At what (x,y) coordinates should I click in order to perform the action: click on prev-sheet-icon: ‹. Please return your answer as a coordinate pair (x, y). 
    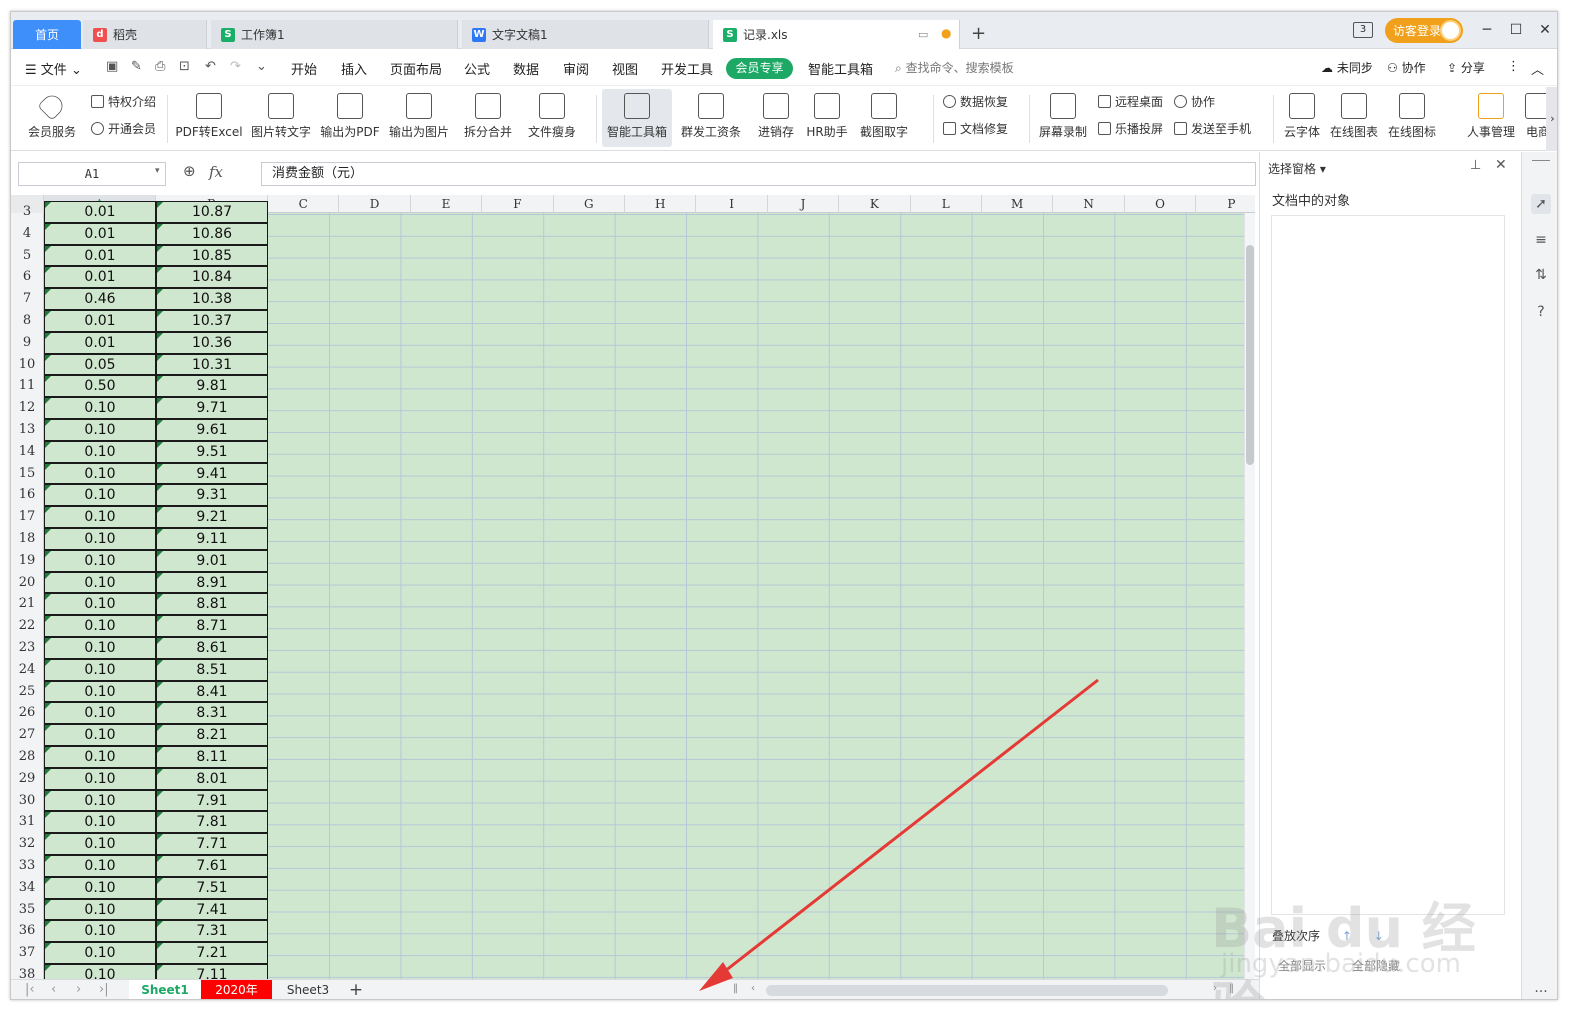
    Looking at the image, I should click on (53, 989).